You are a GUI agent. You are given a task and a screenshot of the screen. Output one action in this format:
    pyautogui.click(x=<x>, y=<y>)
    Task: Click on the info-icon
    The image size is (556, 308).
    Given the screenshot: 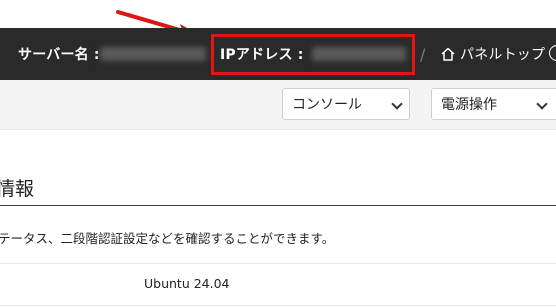 What is the action you would take?
    pyautogui.click(x=552, y=53)
    